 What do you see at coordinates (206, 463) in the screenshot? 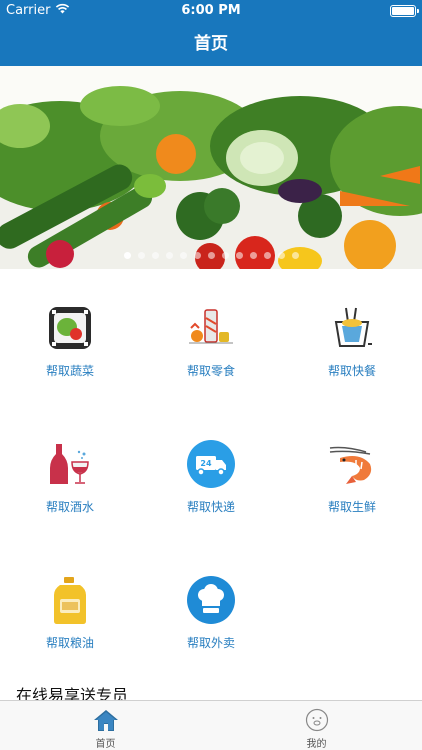
I see `svg-text: 24` at bounding box center [206, 463].